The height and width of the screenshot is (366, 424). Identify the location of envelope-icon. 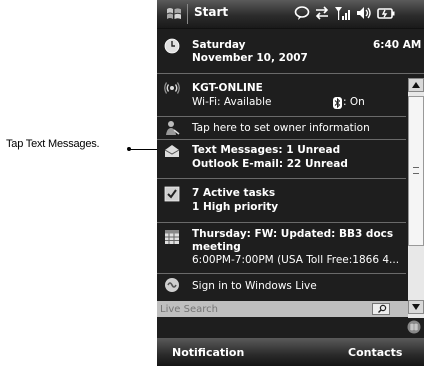
(172, 151).